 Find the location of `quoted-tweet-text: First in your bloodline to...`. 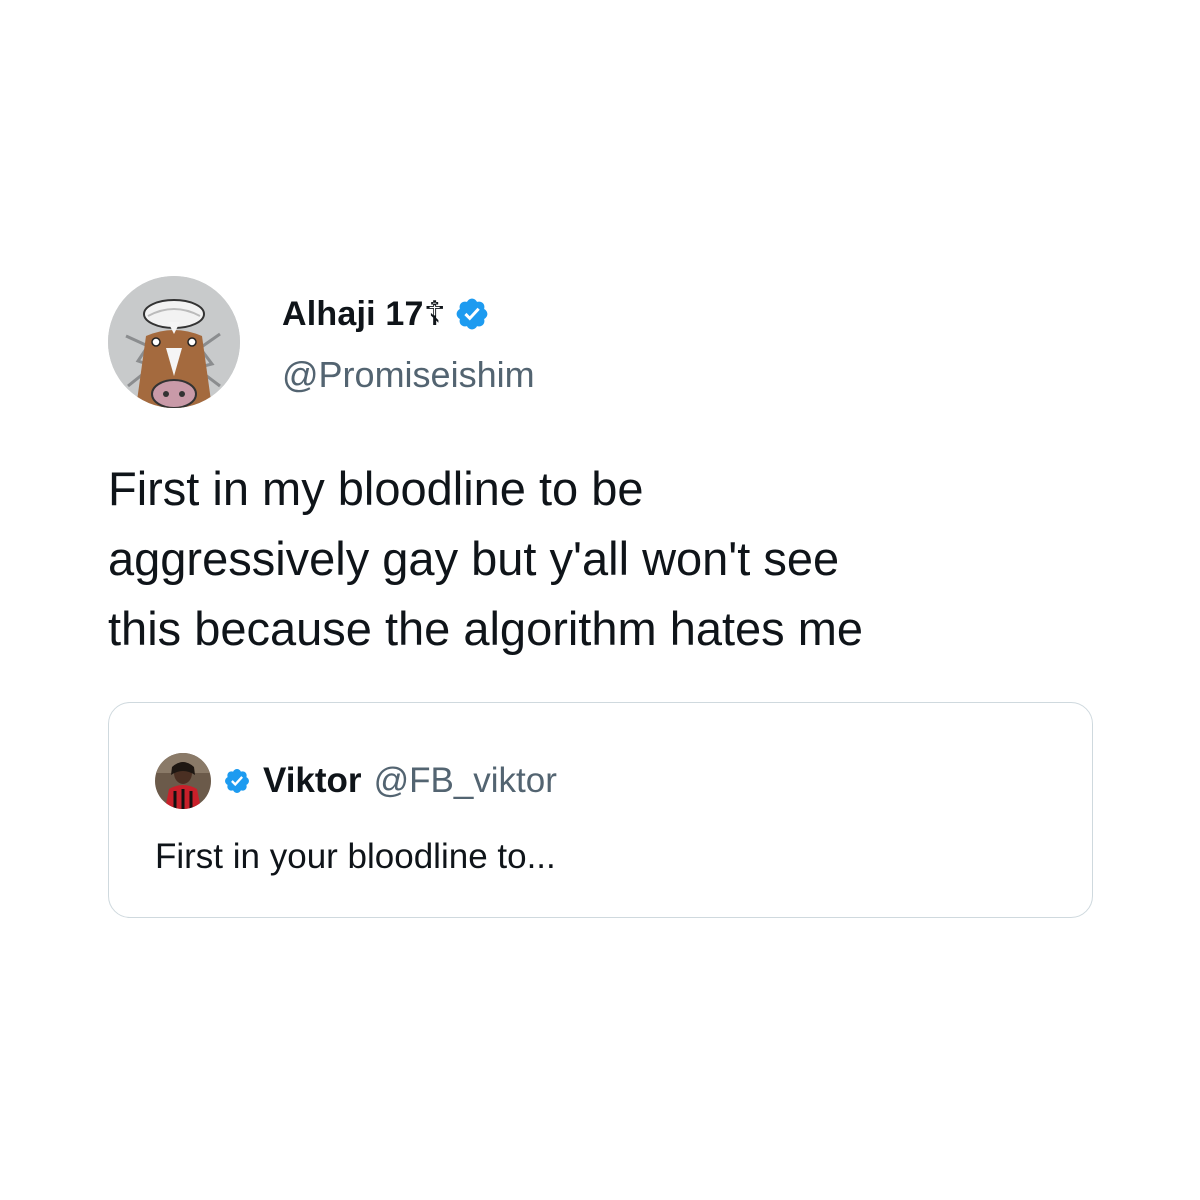

quoted-tweet-text: First in your bloodline to... is located at coordinates (355, 856).